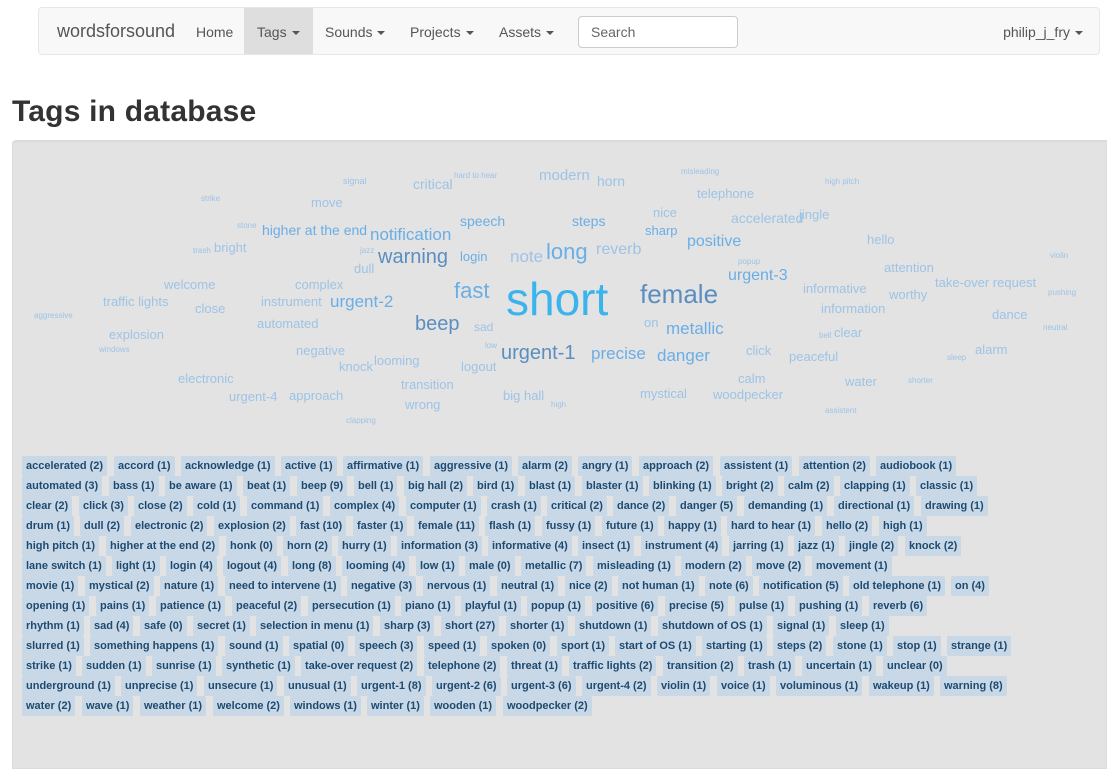  Describe the element at coordinates (908, 294) in the screenshot. I see `cloud-word: worthy` at that location.